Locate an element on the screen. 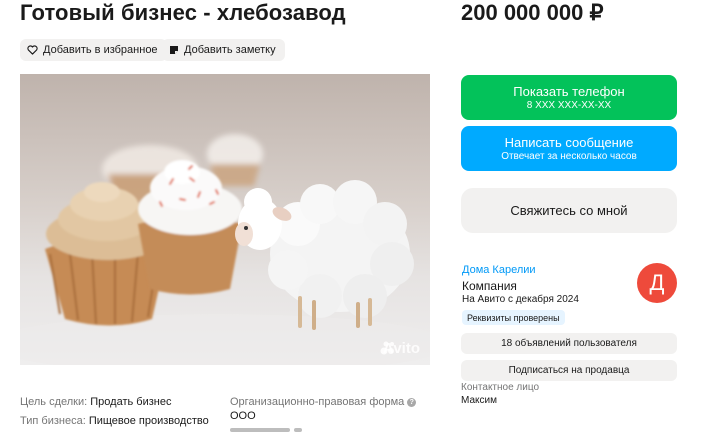  seller-name-link: Дома Карелии is located at coordinates (499, 270).